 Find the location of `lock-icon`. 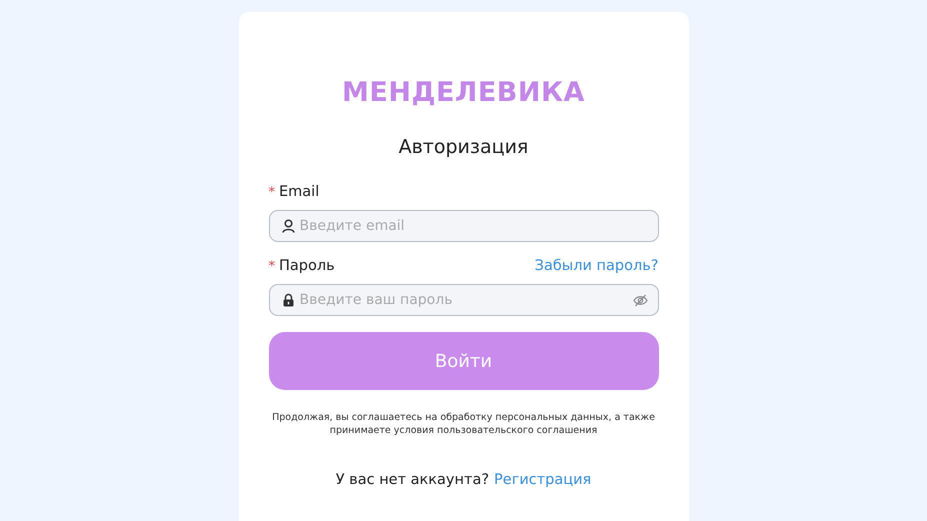

lock-icon is located at coordinates (288, 300).